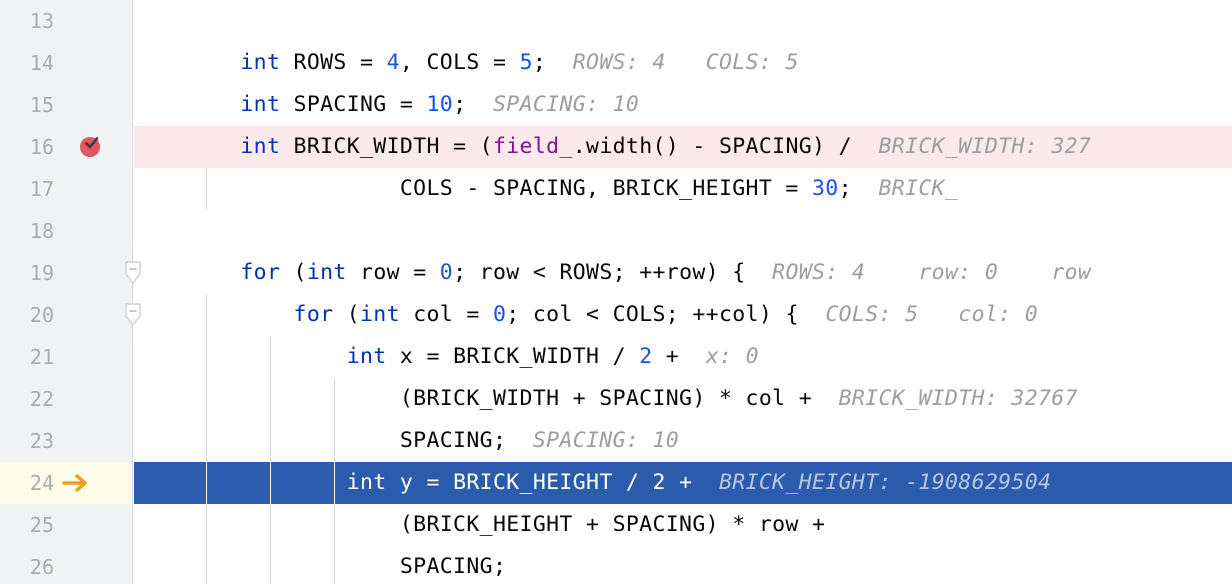  I want to click on code-token-number: 5, so click(526, 62).